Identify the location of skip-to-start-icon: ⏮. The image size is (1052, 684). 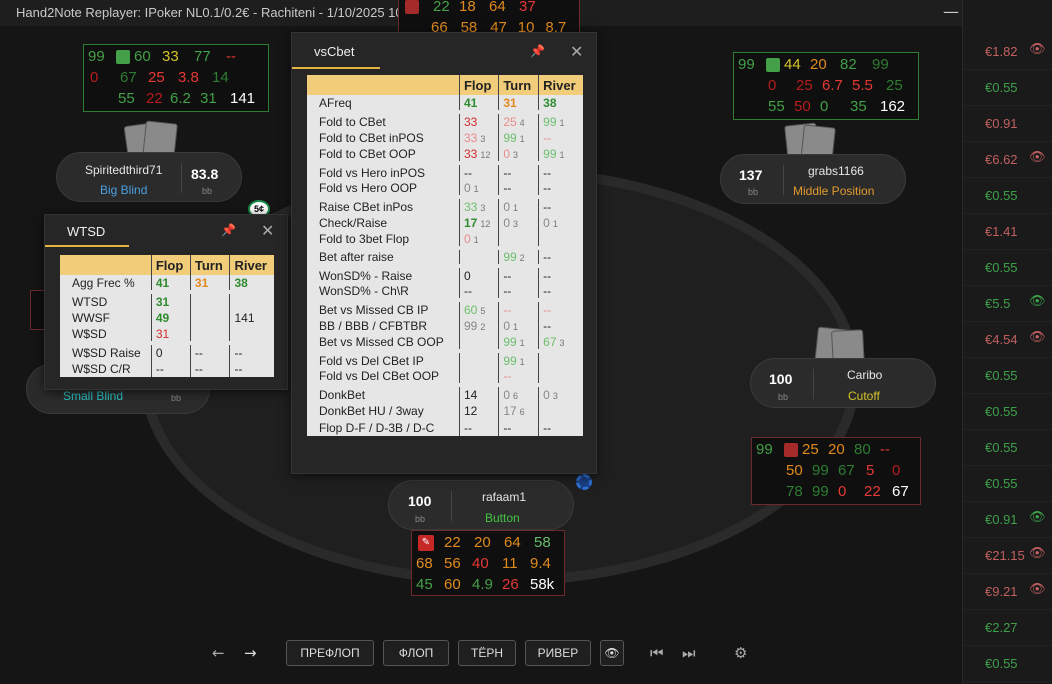
(657, 653).